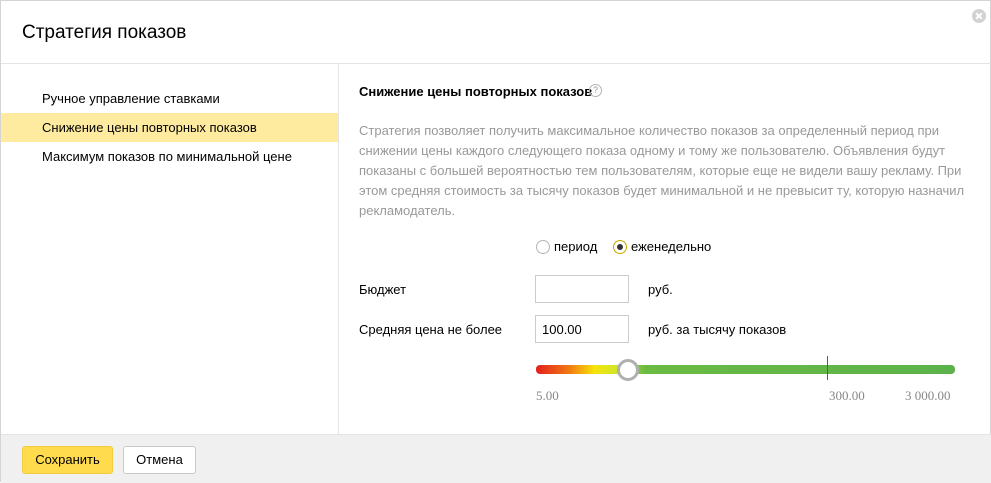 The image size is (991, 483). Describe the element at coordinates (745, 369) in the screenshot. I see `price-slider-track` at that location.